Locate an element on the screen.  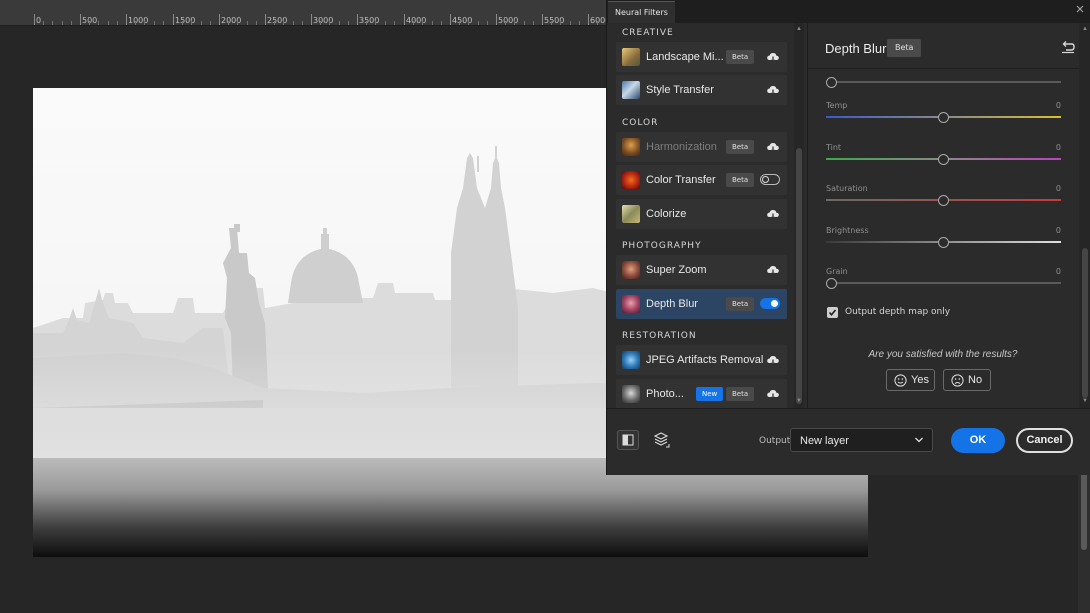
ruler-tick-label: 4500 is located at coordinates (462, 20).